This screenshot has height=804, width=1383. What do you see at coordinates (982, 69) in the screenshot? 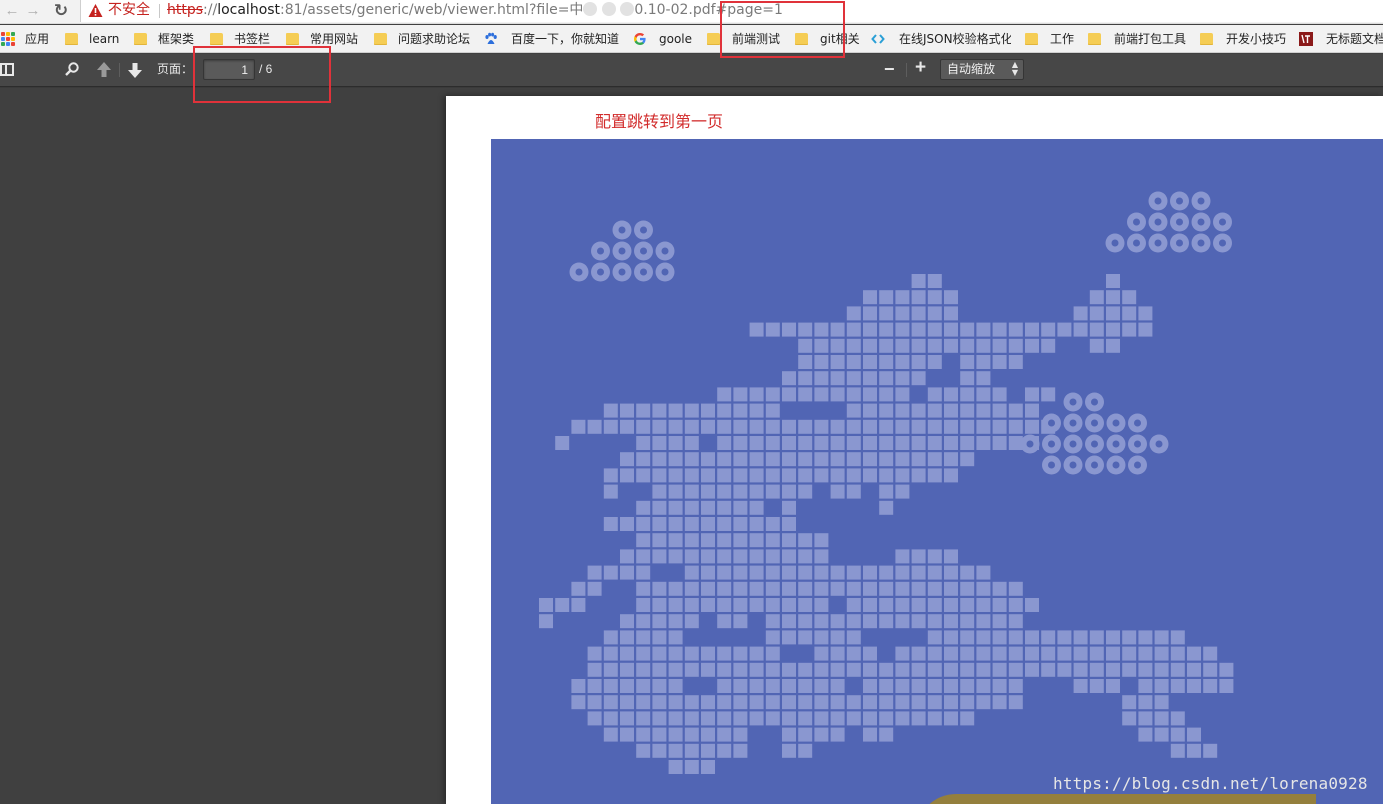
I see `zoom-select: 自动缩放 ▲ ▼` at bounding box center [982, 69].